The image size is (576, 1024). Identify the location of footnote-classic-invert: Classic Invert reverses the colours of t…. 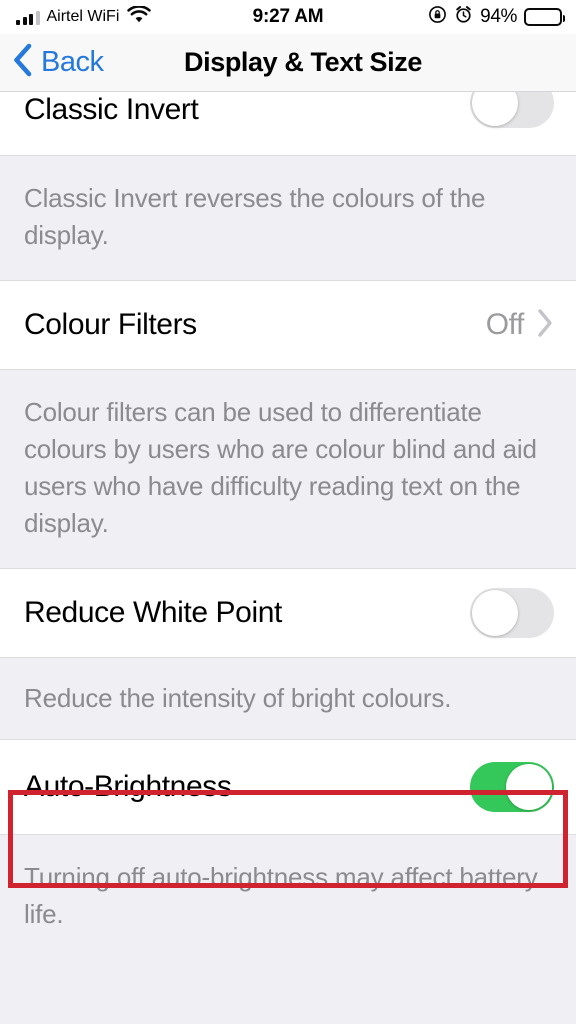
(288, 218).